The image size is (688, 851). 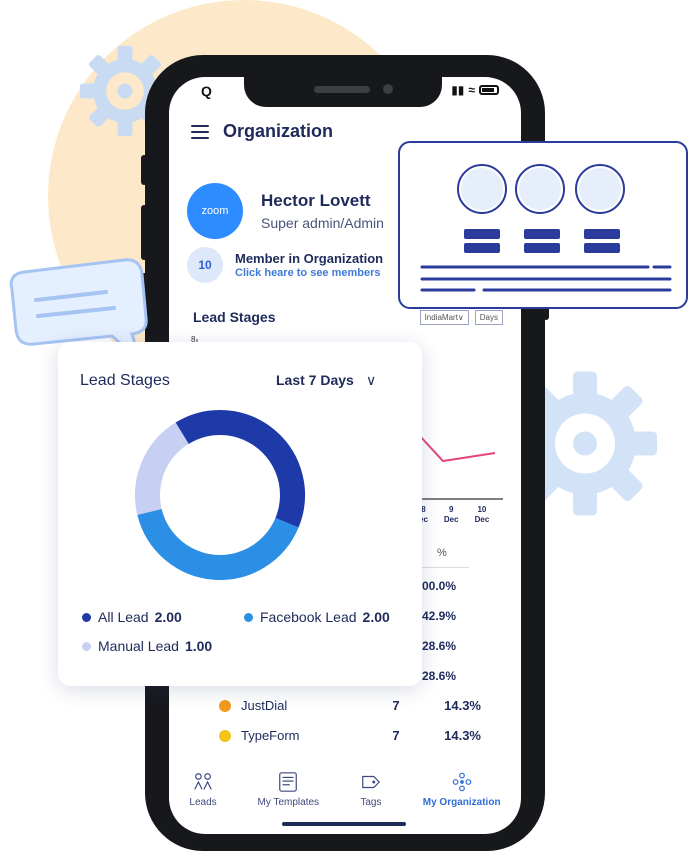 I want to click on template-illustration-card, so click(x=543, y=225).